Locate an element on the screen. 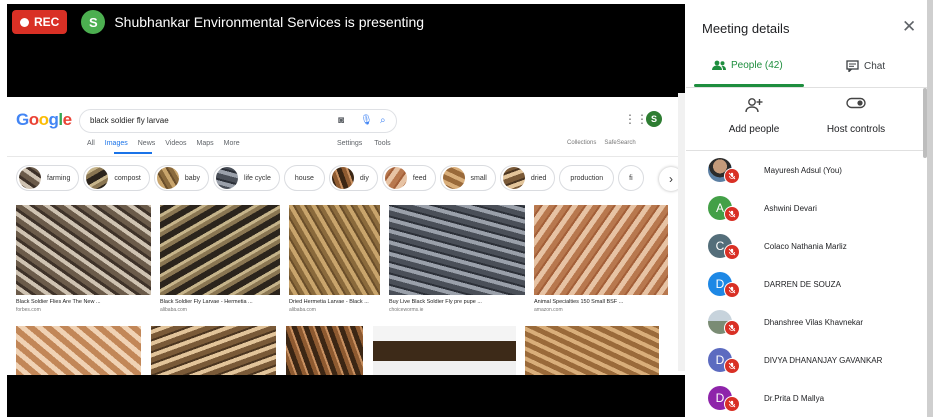 This screenshot has height=417, width=933. chip: life cycle is located at coordinates (246, 178).